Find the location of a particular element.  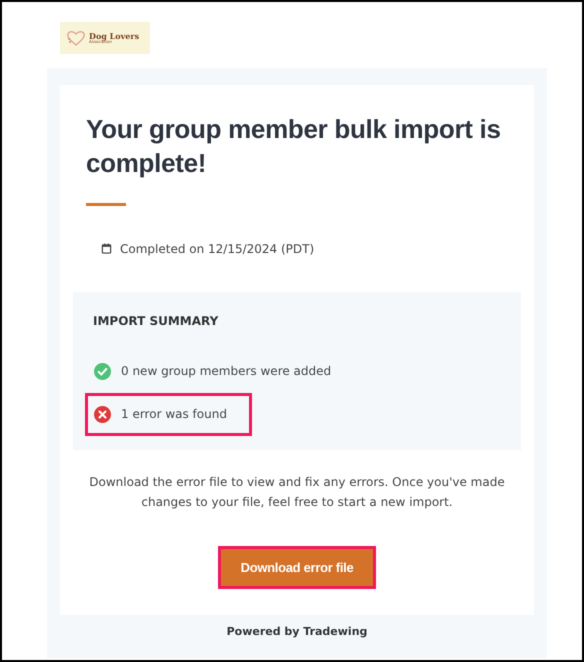

calendar-icon is located at coordinates (106, 248).